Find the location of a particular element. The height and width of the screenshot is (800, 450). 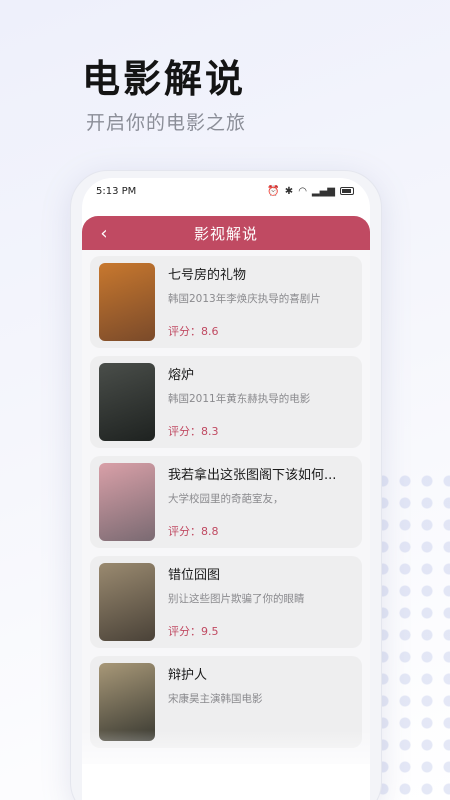

status-bar: 5:13 PM ⏰ ✱ ◠ ▂▄▆ is located at coordinates (226, 191).